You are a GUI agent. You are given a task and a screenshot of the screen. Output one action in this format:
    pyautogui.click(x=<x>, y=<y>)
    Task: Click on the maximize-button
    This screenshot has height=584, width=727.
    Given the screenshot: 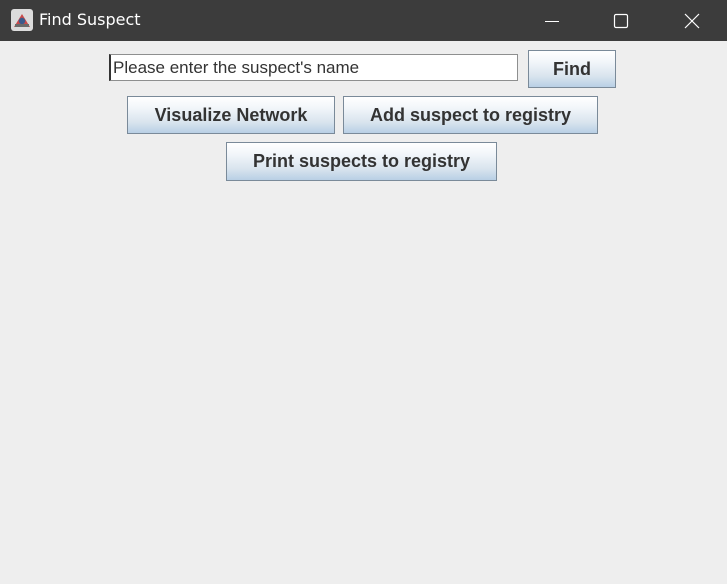 What is the action you would take?
    pyautogui.click(x=621, y=20)
    